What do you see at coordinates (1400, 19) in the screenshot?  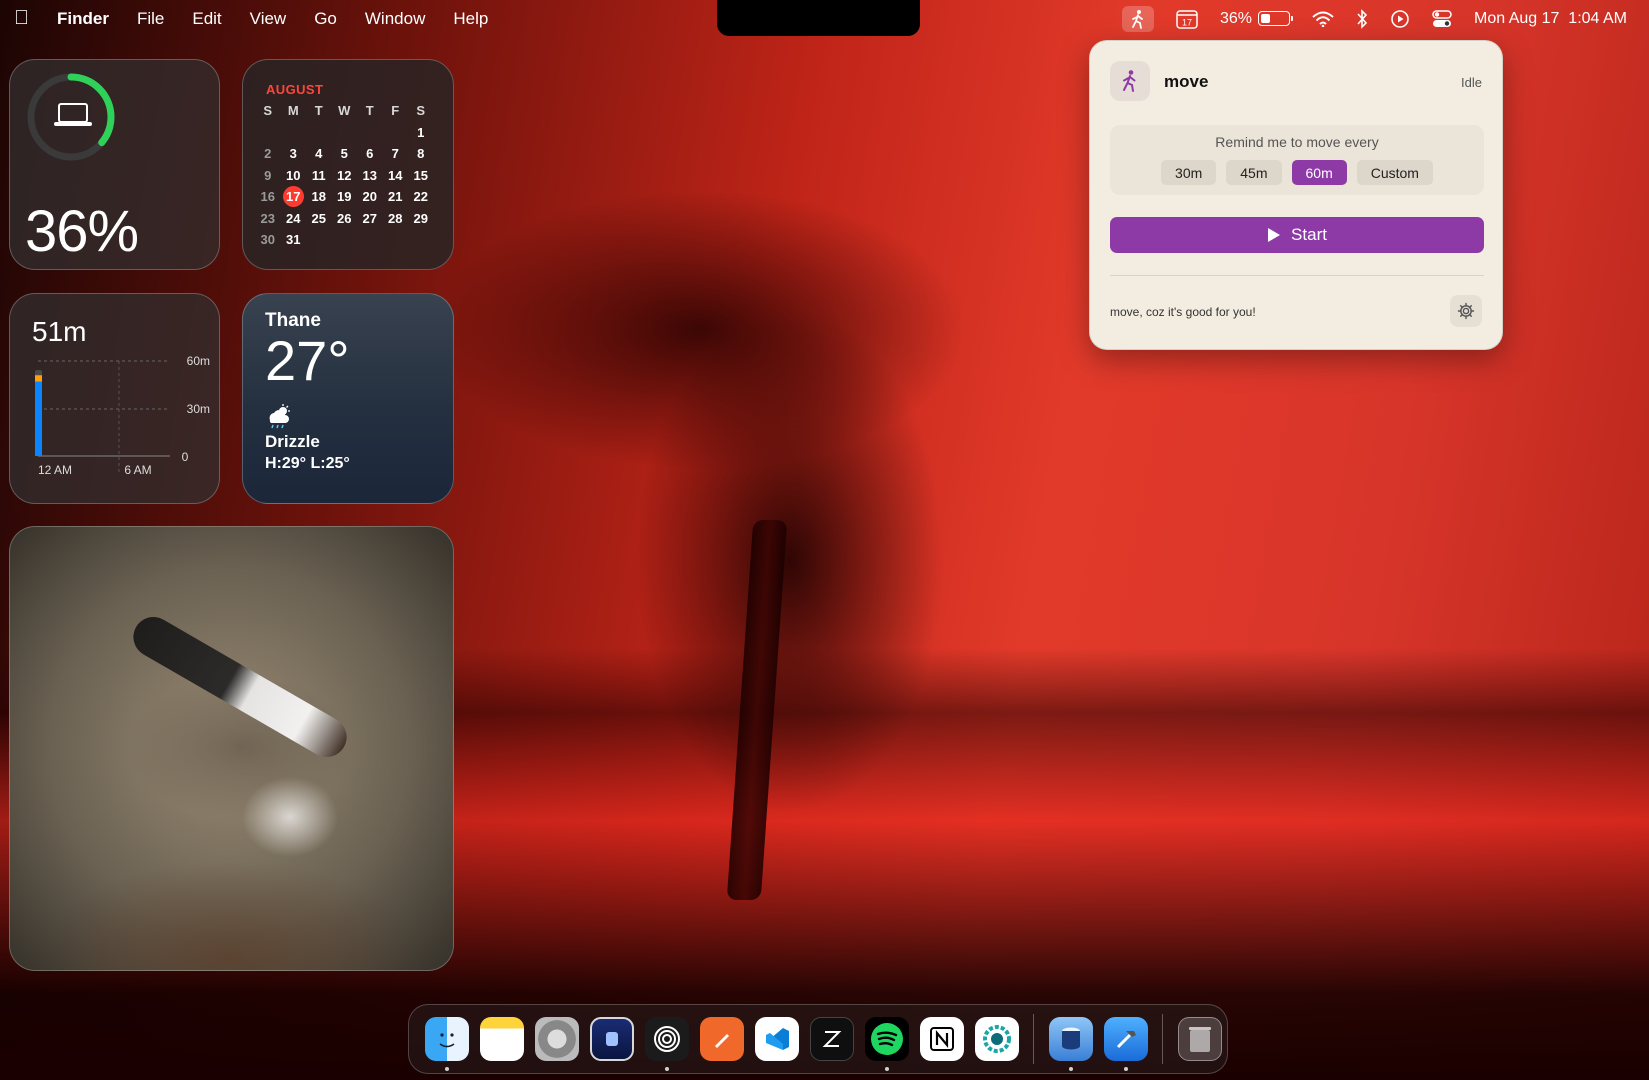 I see `now-playing-icon` at bounding box center [1400, 19].